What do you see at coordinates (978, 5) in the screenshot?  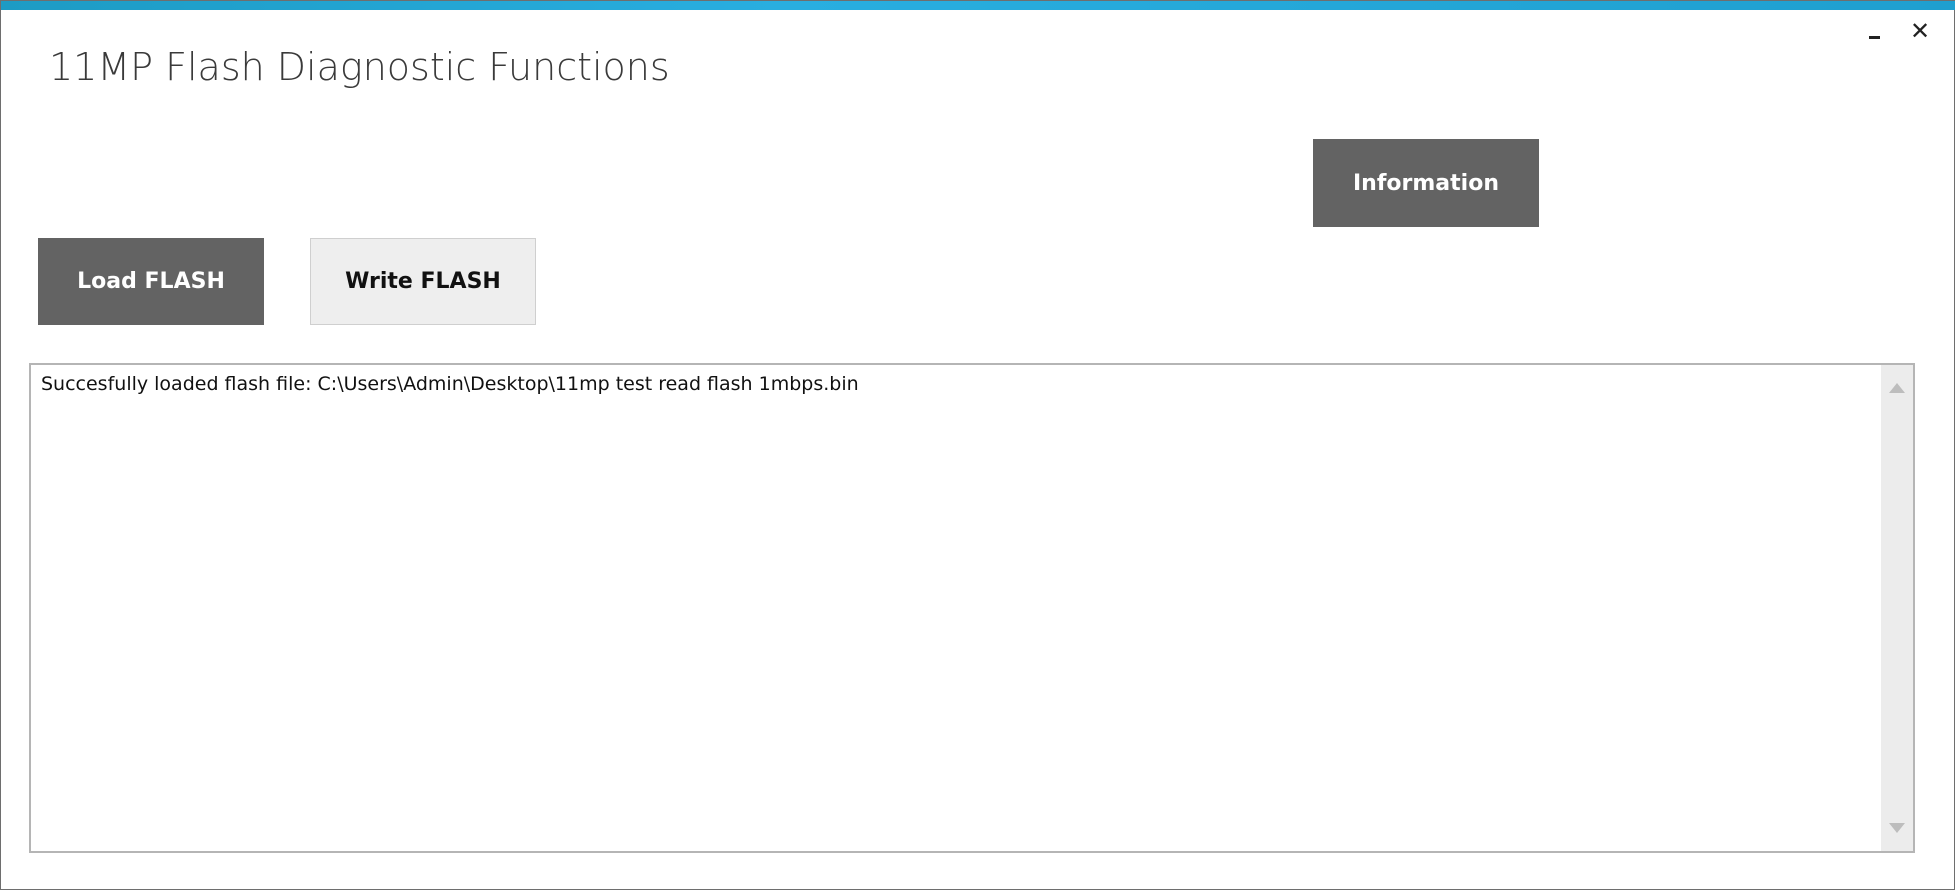 I see `window-accent-bar` at bounding box center [978, 5].